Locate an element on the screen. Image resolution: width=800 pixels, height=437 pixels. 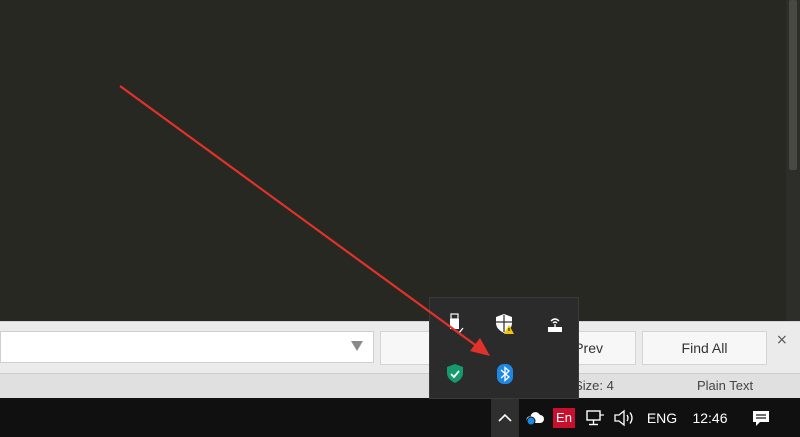
speaker-icon is located at coordinates (623, 417).